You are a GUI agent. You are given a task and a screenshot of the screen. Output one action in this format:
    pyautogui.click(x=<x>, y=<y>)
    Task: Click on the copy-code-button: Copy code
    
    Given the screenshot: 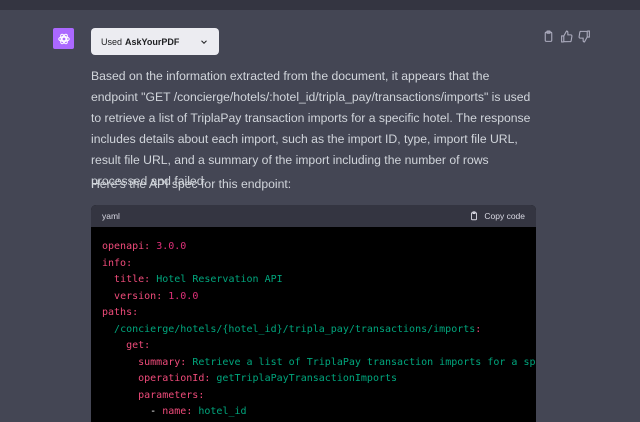 What is the action you would take?
    pyautogui.click(x=497, y=216)
    